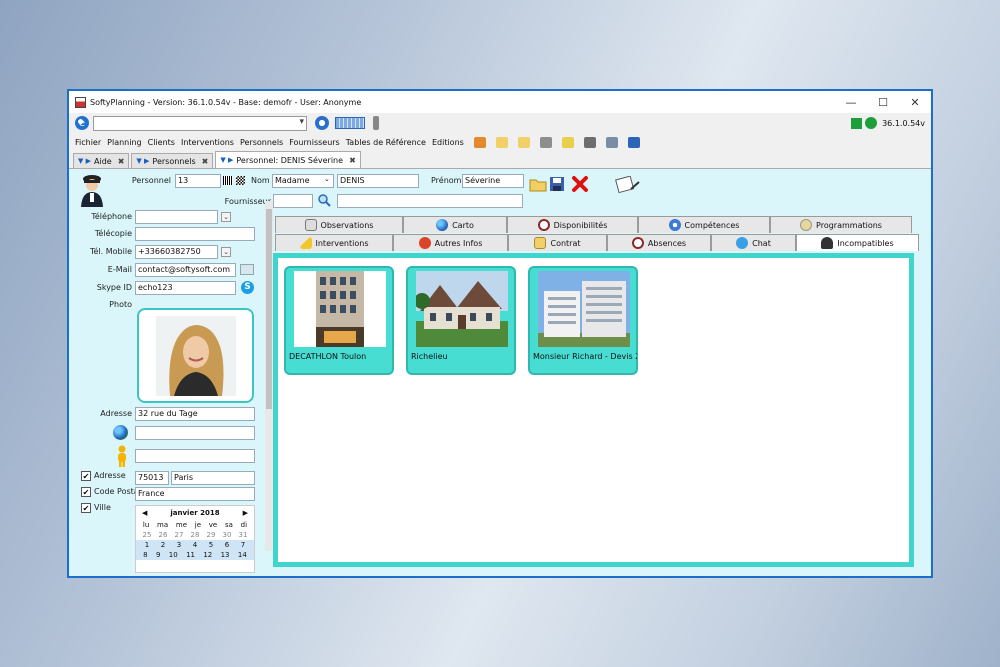  Describe the element at coordinates (545, 142) in the screenshot. I see `printer-icon` at that location.